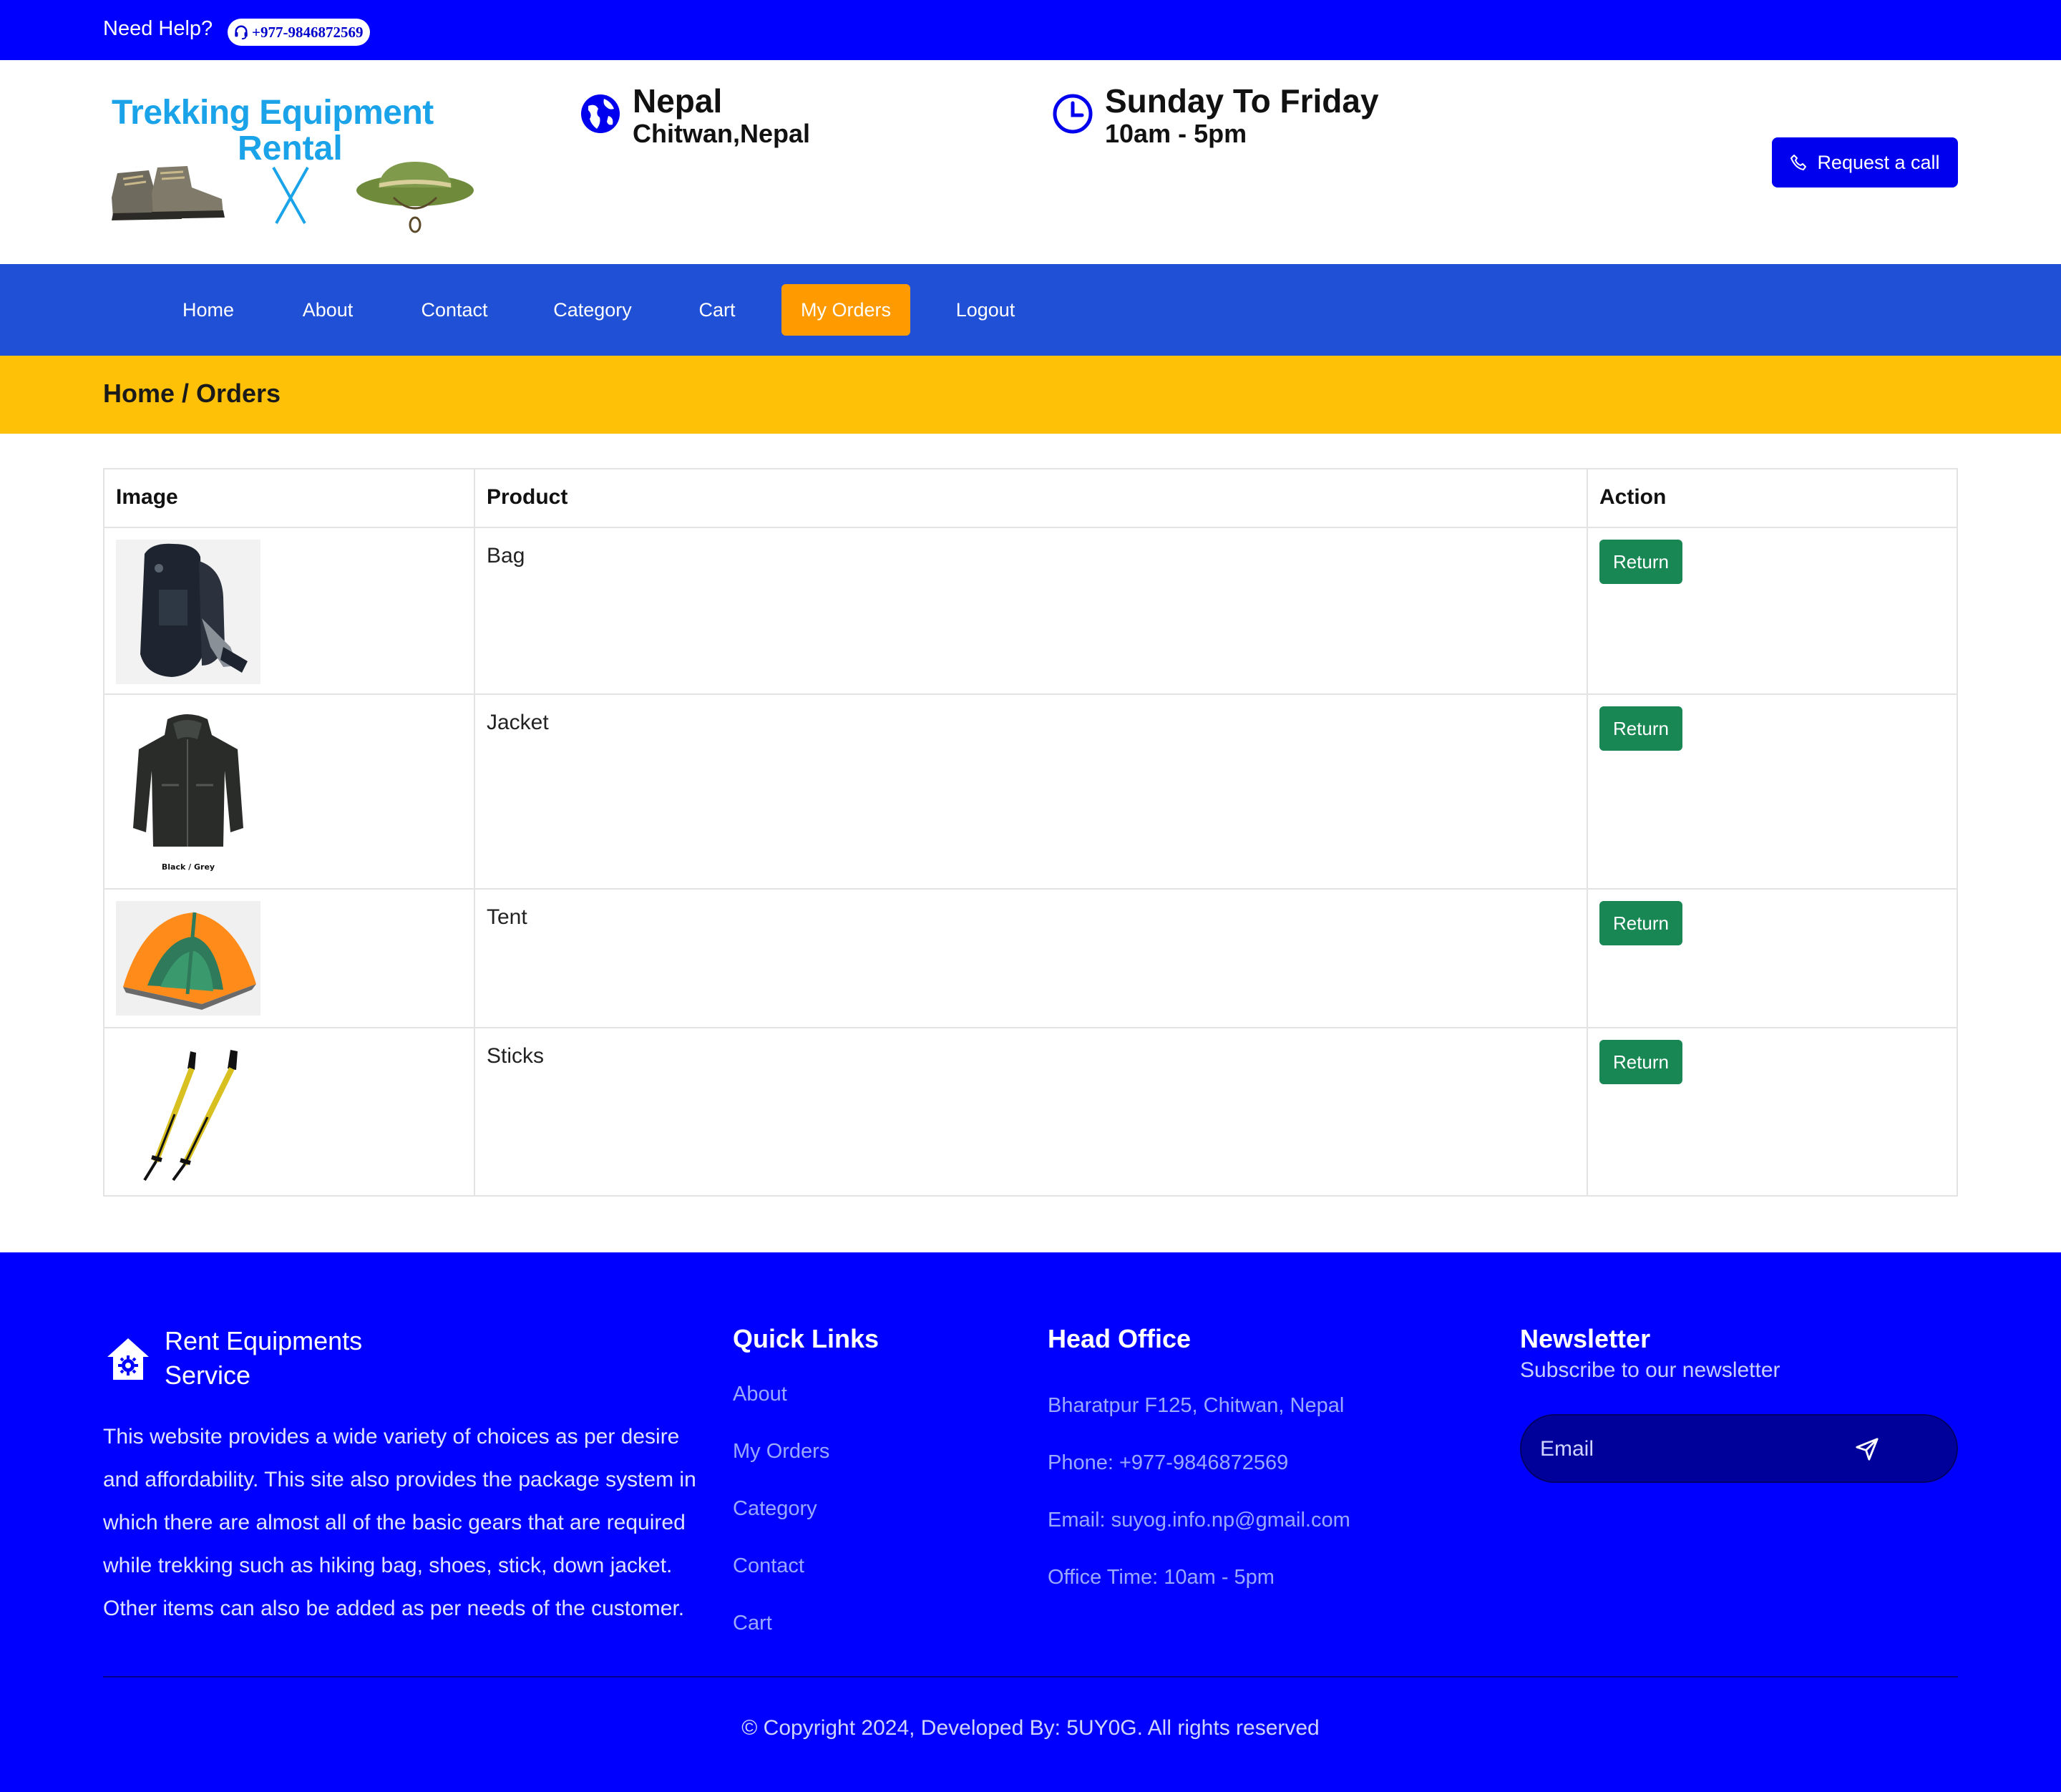 The width and height of the screenshot is (2061, 1792). What do you see at coordinates (208, 1375) in the screenshot?
I see `footer-brand-line2: Service` at bounding box center [208, 1375].